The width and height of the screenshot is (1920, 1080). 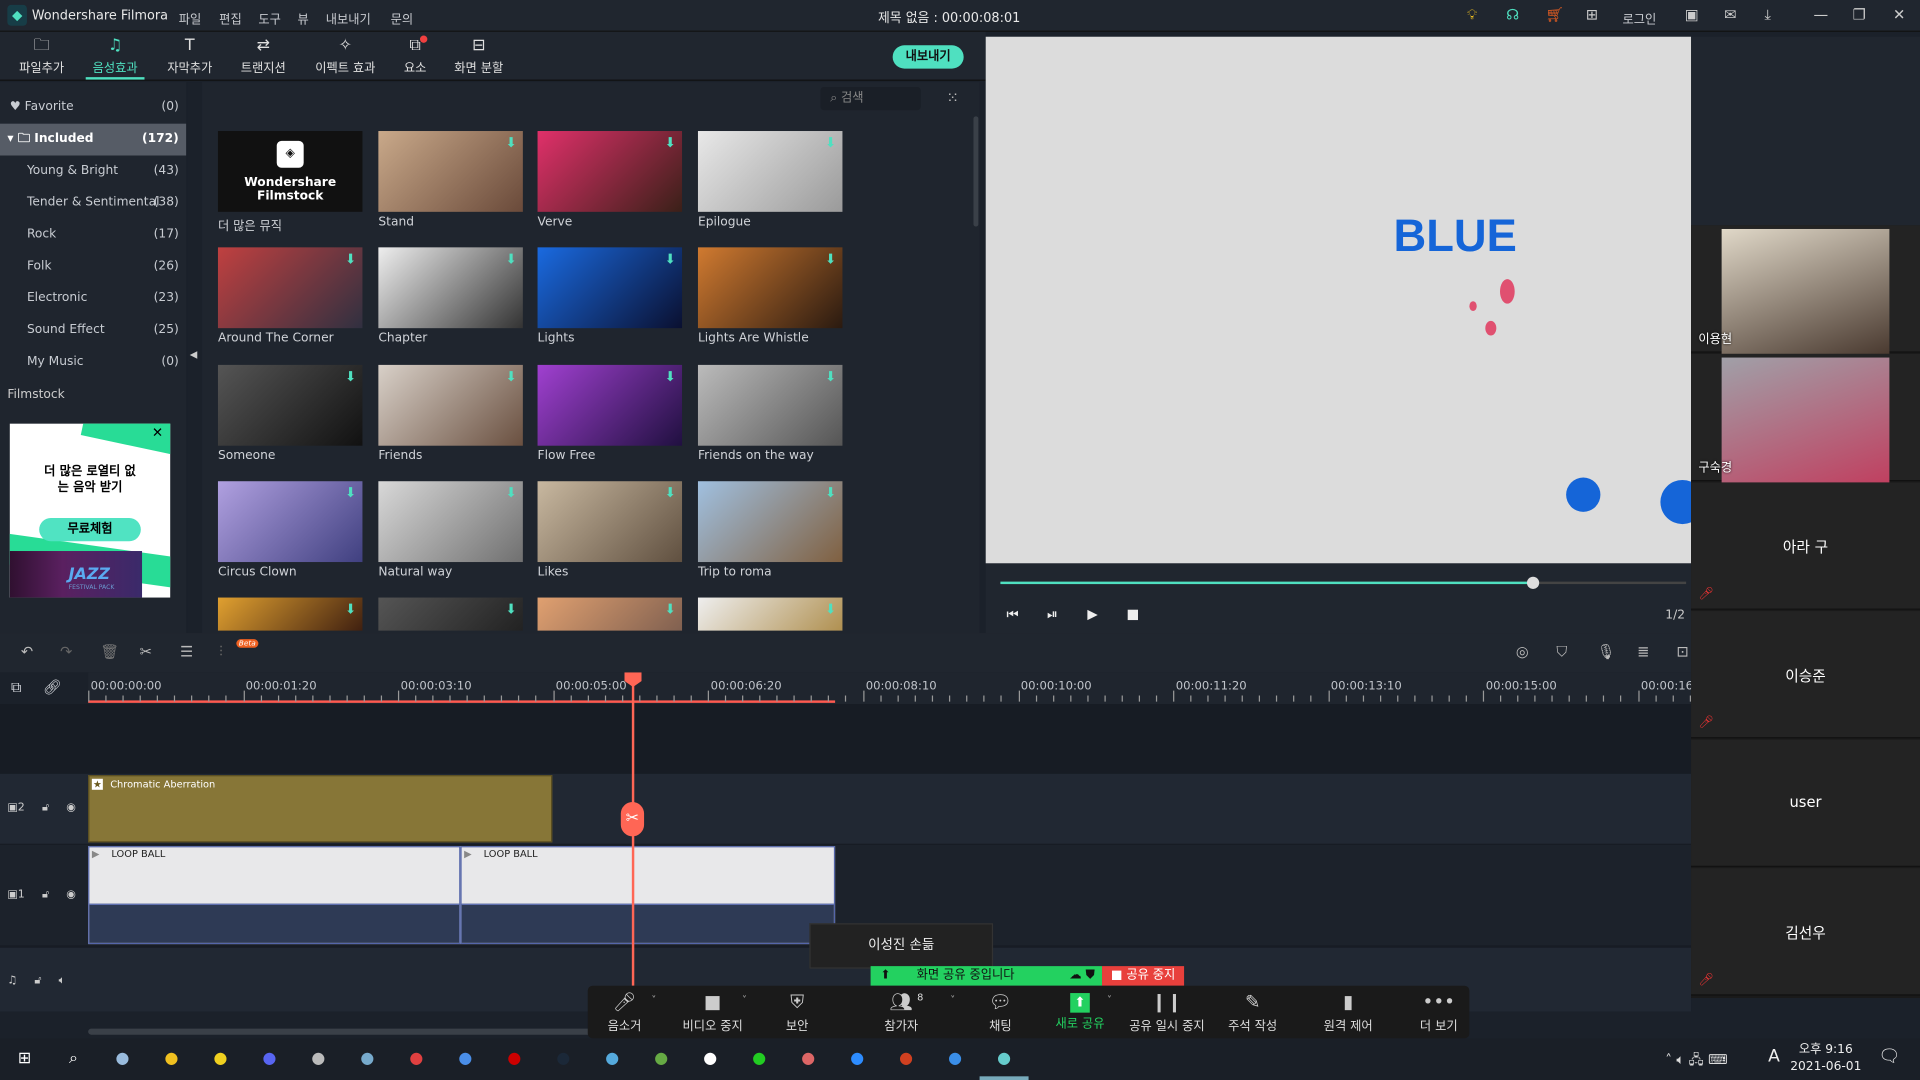 I want to click on search-input: ⌕ 검색, so click(x=870, y=98).